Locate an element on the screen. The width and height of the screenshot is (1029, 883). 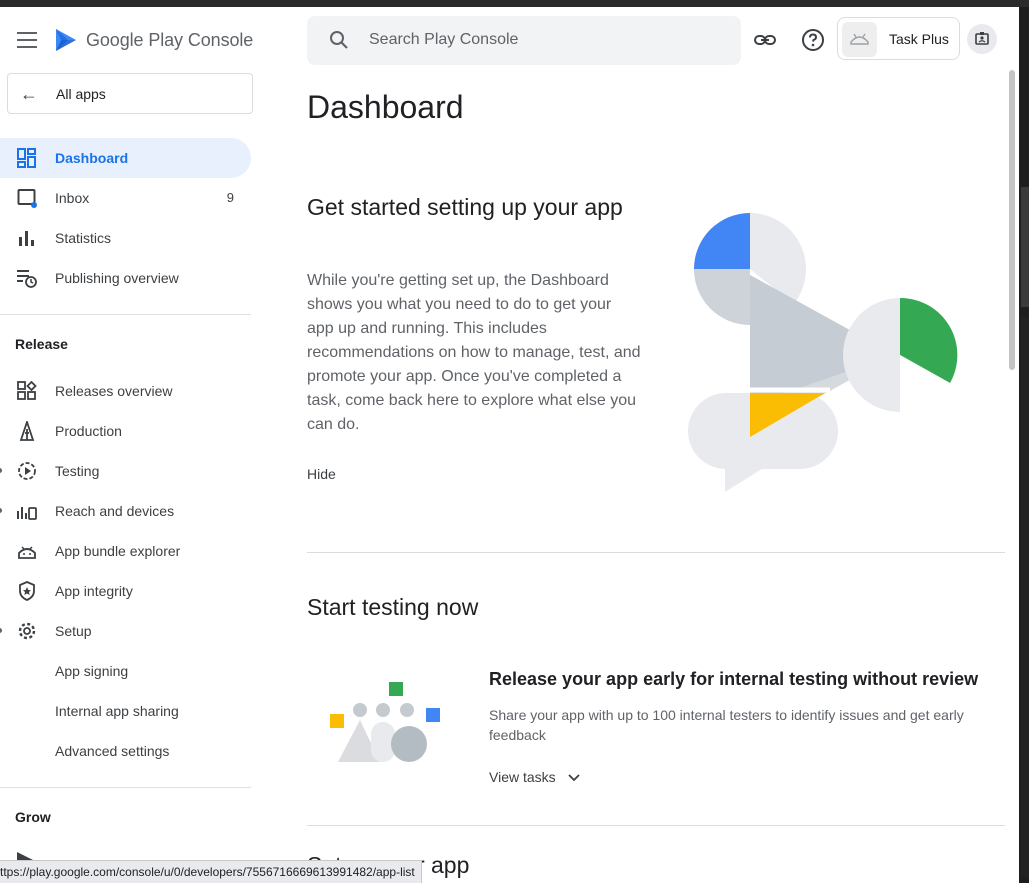
hide-button: Hide is located at coordinates (321, 474).